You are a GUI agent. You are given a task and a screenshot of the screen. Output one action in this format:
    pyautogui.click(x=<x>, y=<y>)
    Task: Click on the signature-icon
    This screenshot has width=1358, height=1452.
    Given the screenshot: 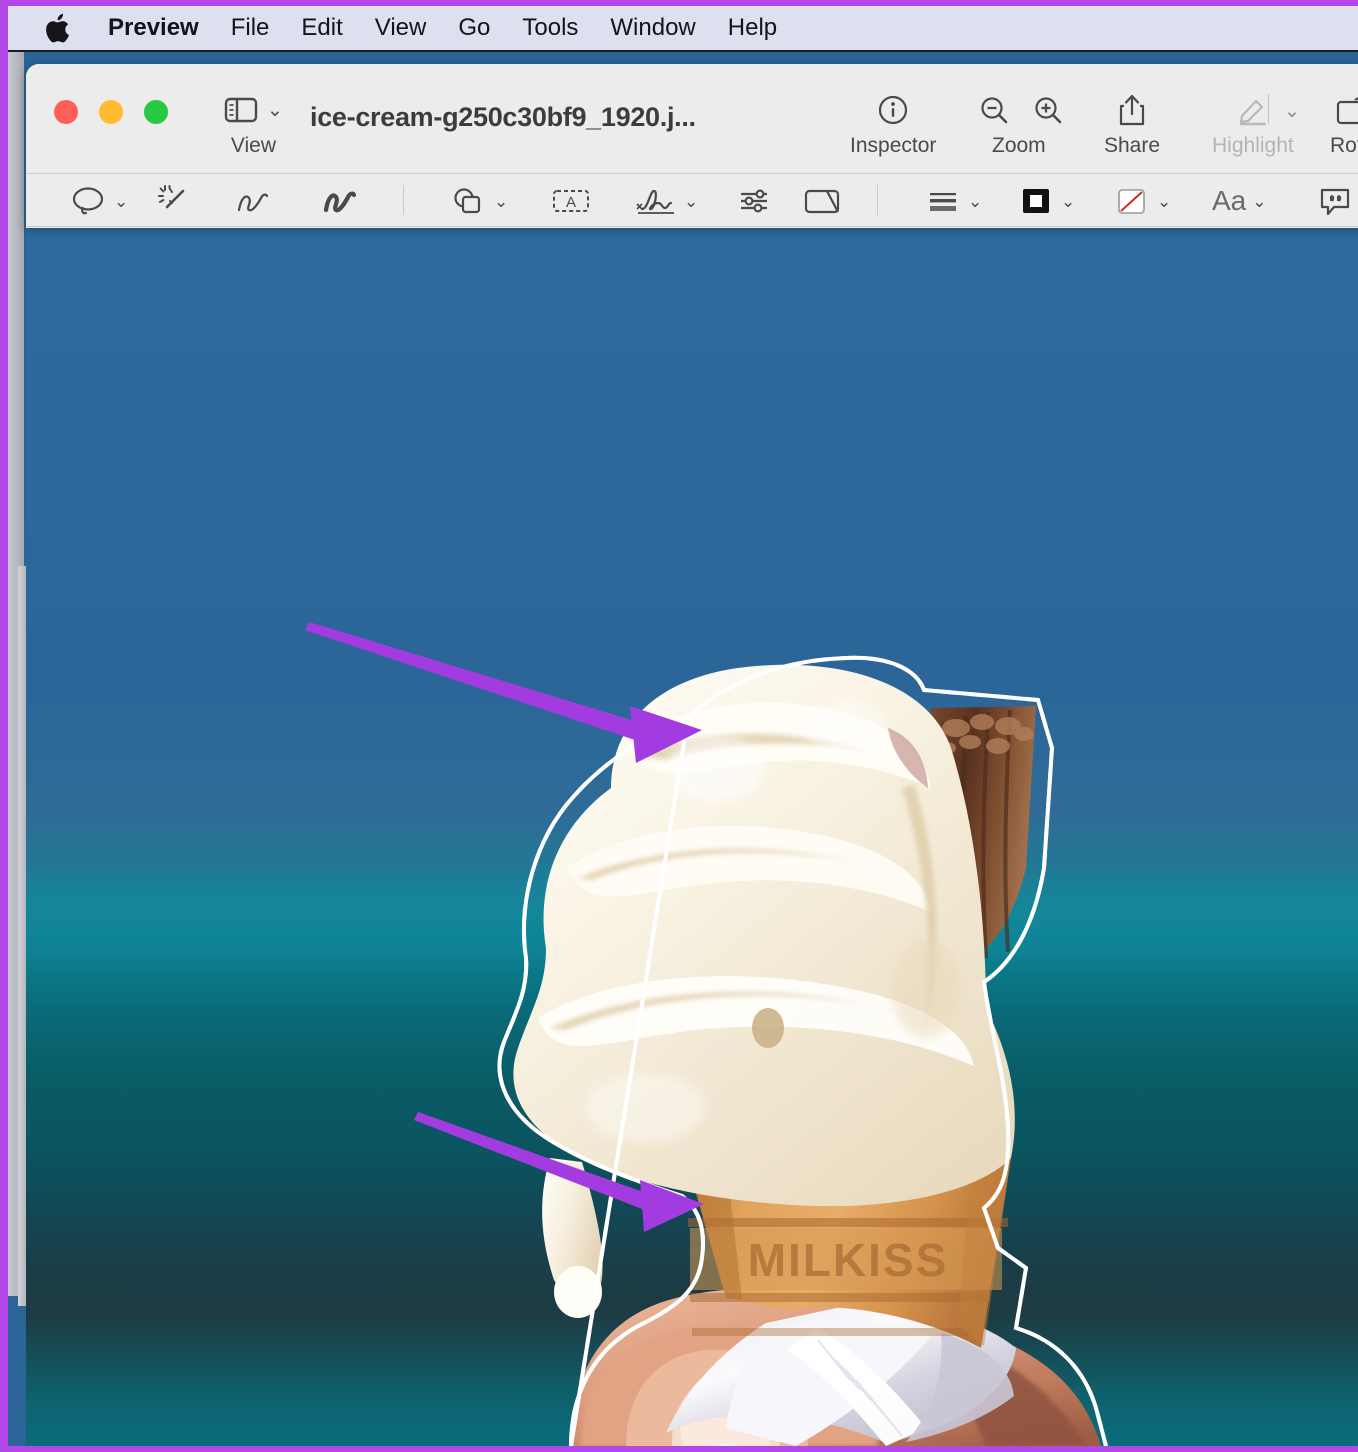 What is the action you would take?
    pyautogui.click(x=655, y=201)
    